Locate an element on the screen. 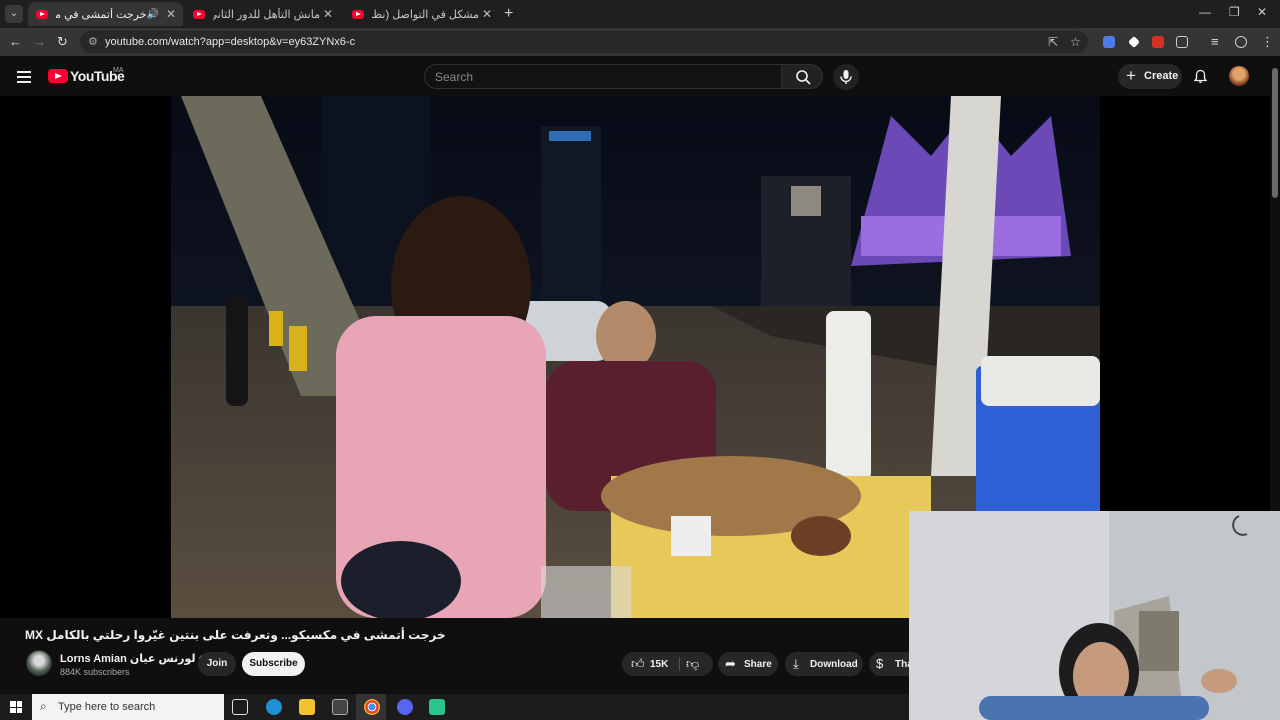  thanks-button: $ Tha is located at coordinates (891, 664).